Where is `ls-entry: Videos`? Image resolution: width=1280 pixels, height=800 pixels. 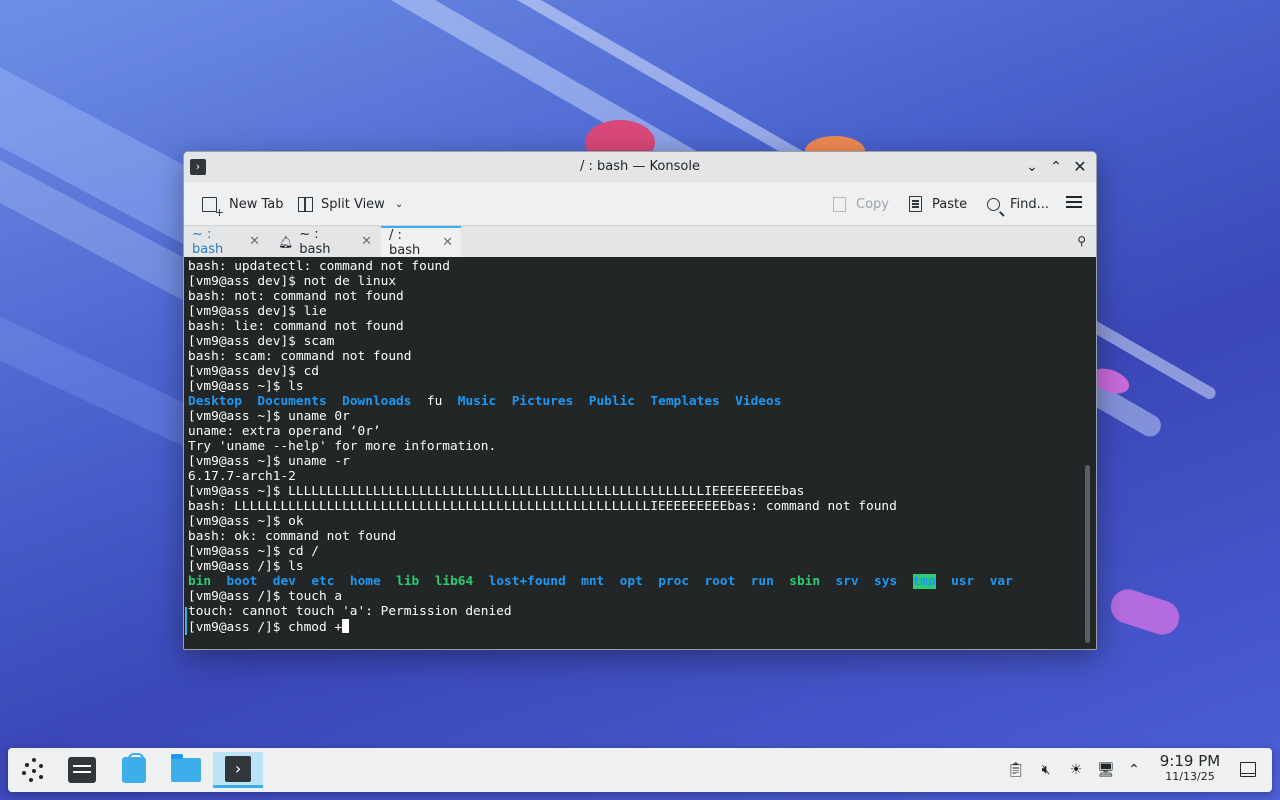 ls-entry: Videos is located at coordinates (758, 401).